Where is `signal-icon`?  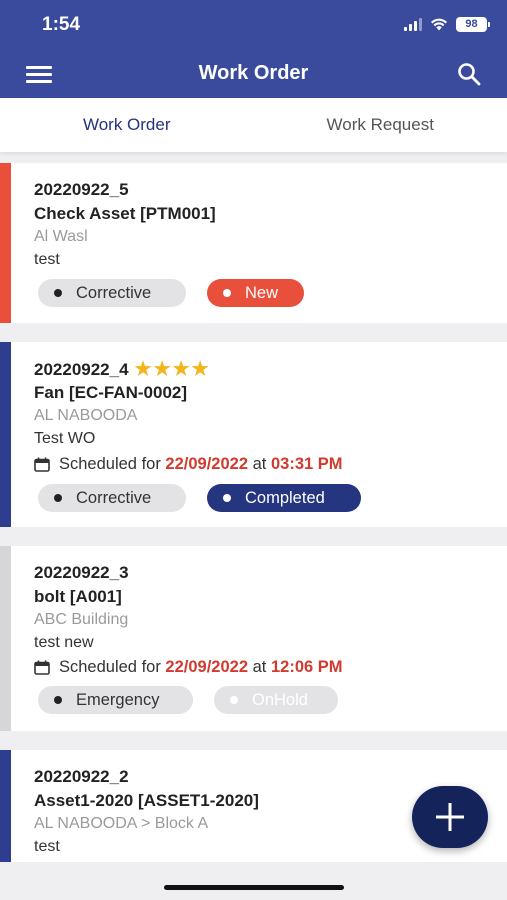 signal-icon is located at coordinates (413, 24).